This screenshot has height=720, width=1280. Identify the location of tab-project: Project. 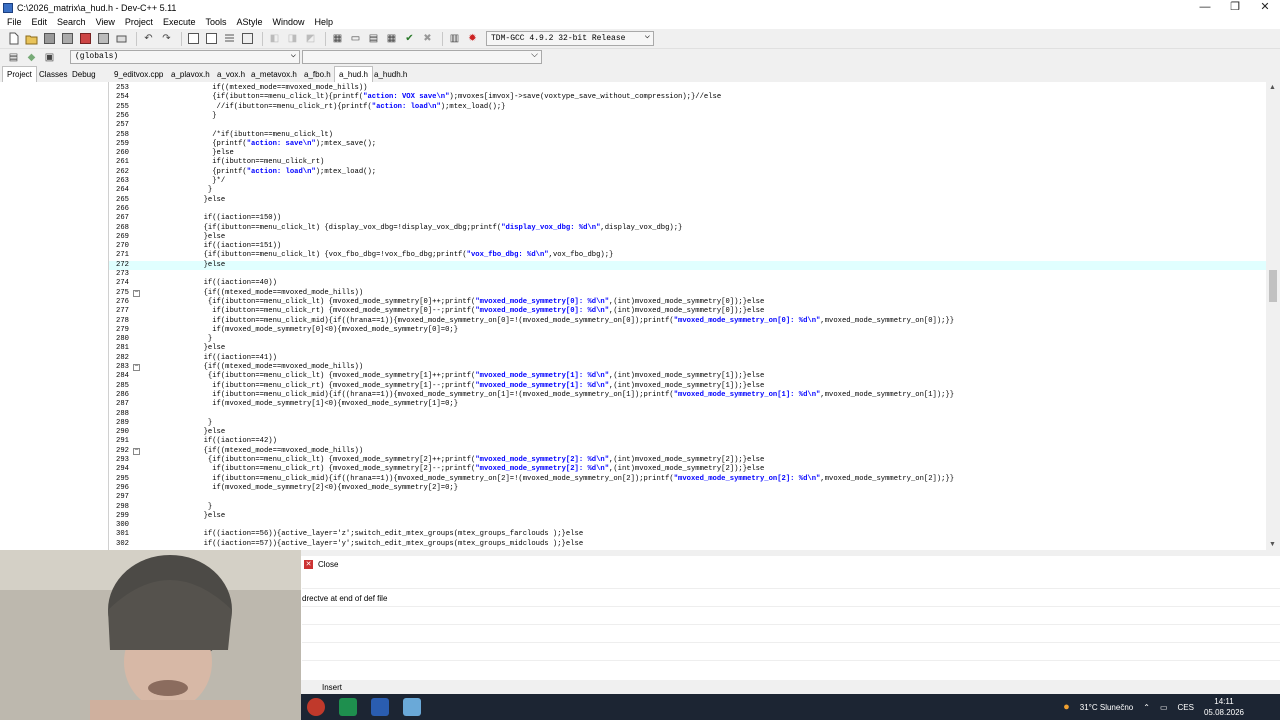
(19, 74).